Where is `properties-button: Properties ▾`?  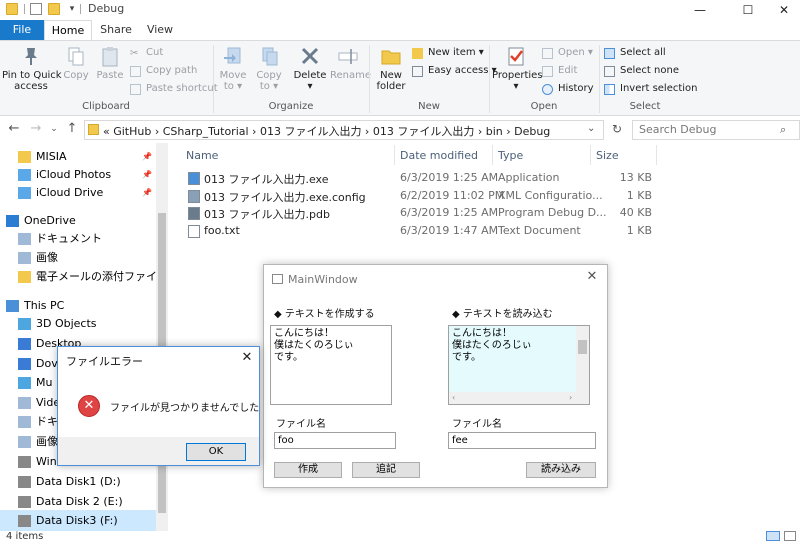 properties-button: Properties ▾ is located at coordinates (517, 68).